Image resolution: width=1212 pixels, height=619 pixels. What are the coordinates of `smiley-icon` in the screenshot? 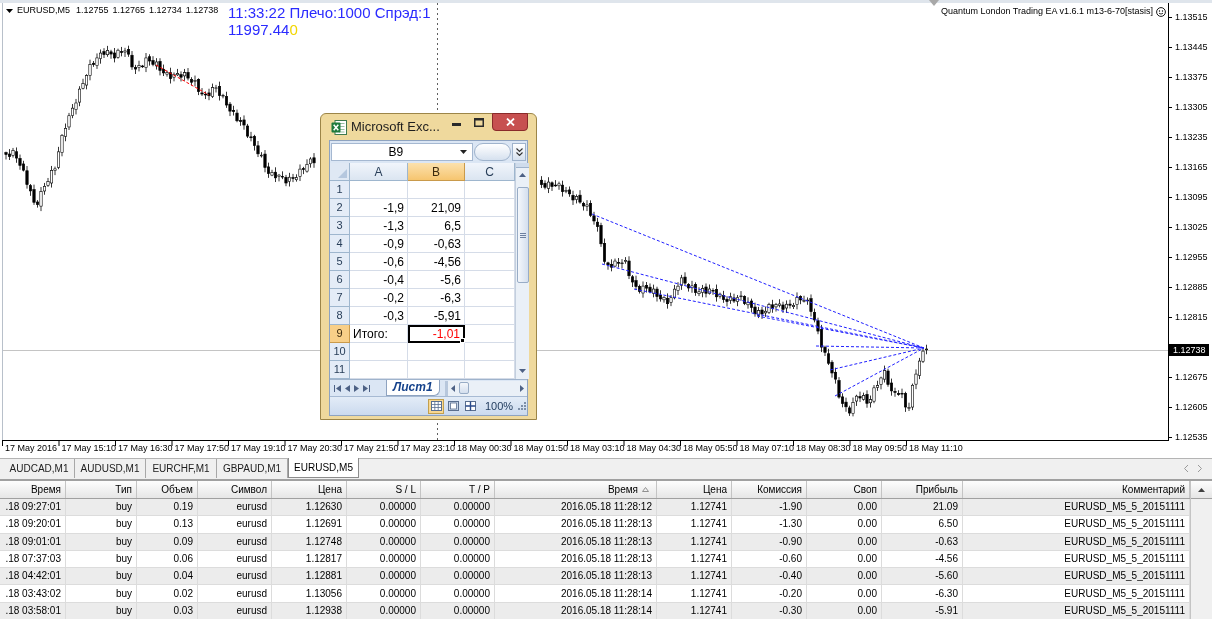 It's located at (1161, 11).